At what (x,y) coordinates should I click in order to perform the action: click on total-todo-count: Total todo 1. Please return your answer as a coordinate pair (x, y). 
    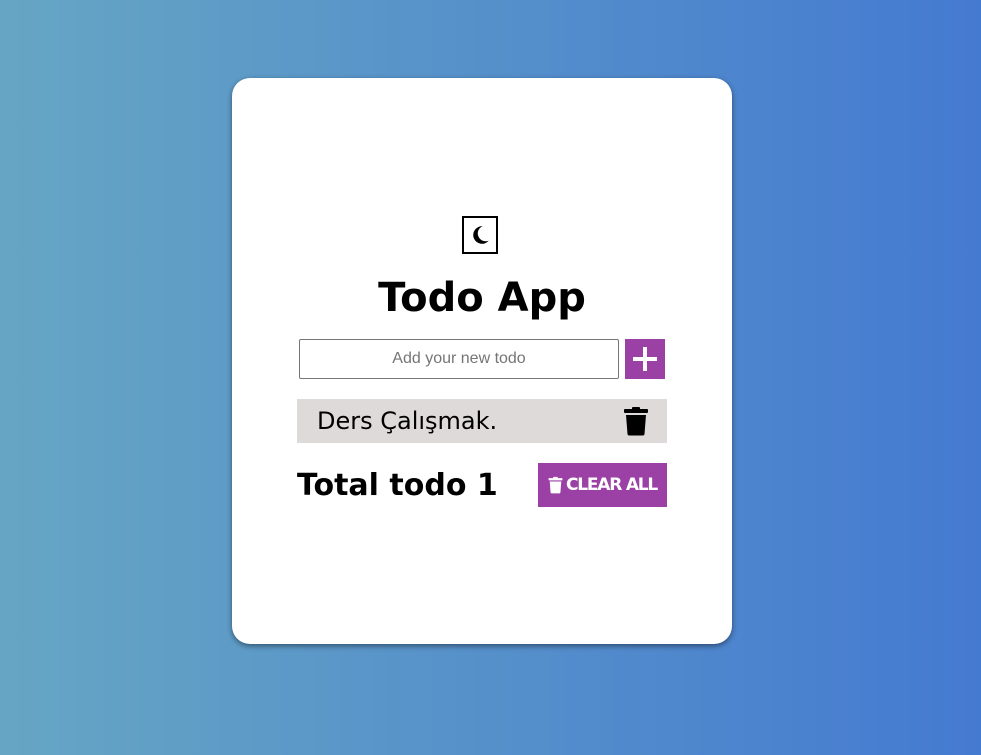
    Looking at the image, I should click on (397, 485).